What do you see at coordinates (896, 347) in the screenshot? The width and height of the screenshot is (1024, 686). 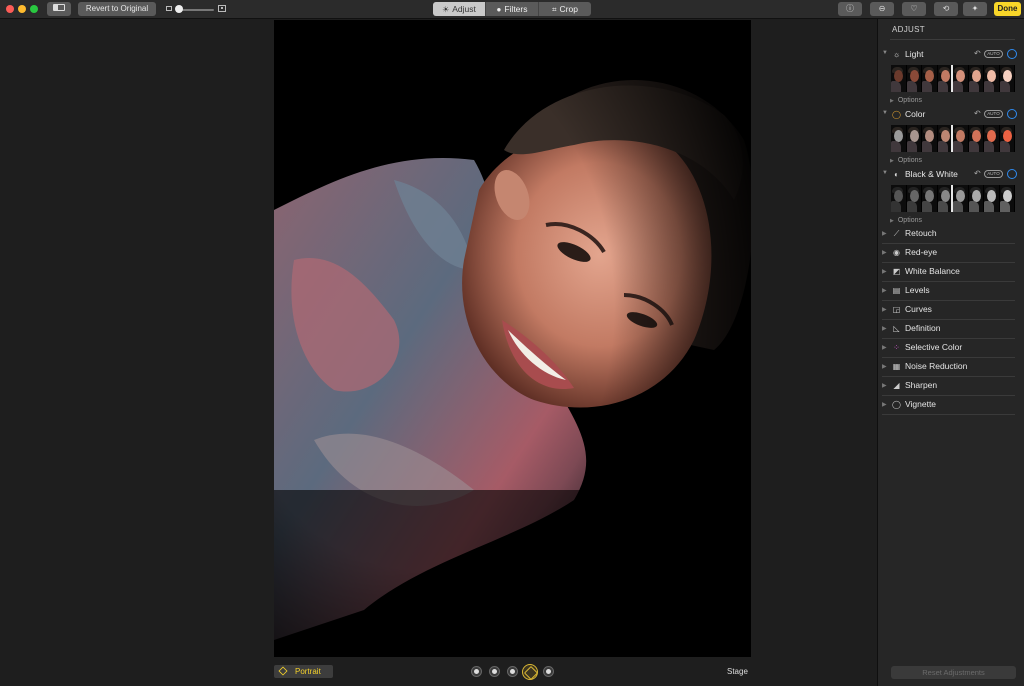 I see `selective-color-icon: ⁘` at bounding box center [896, 347].